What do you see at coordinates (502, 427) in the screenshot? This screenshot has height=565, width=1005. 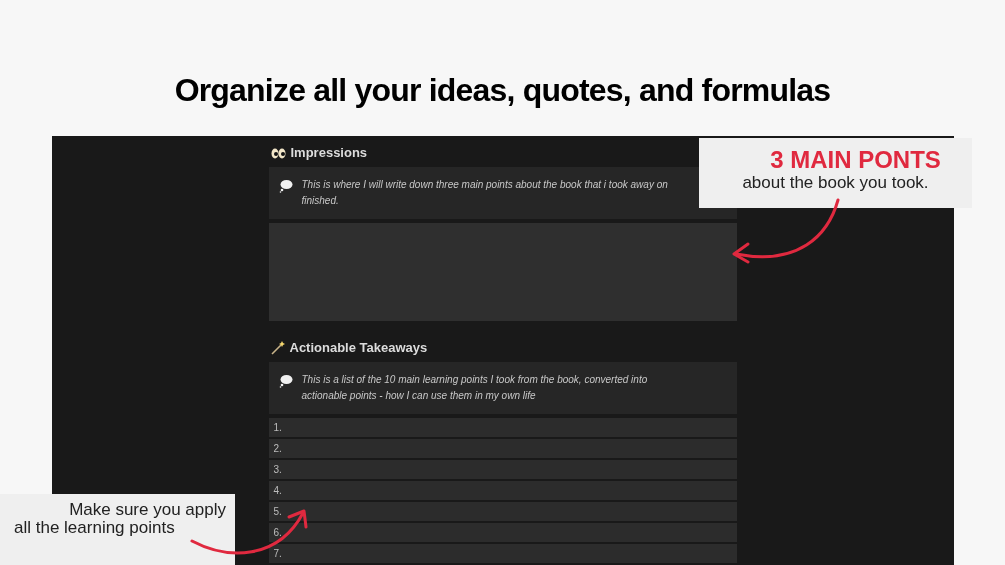 I see `list-row: 1.` at bounding box center [502, 427].